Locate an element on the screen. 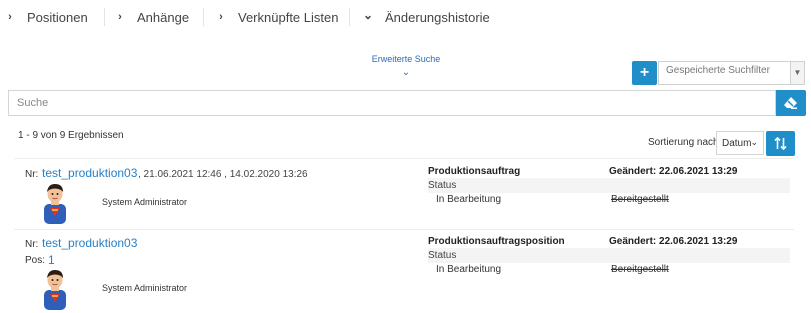  tab-aenderungshistorie: ⌄ Änderungshistorie is located at coordinates (425, 17).